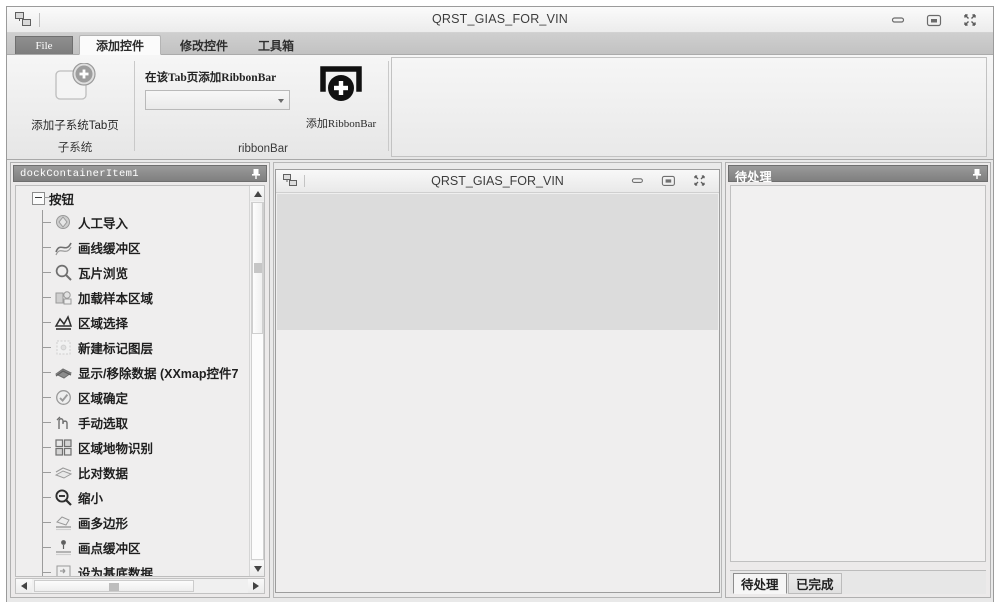  I want to click on tree-item-9: 手动选取, so click(132, 422).